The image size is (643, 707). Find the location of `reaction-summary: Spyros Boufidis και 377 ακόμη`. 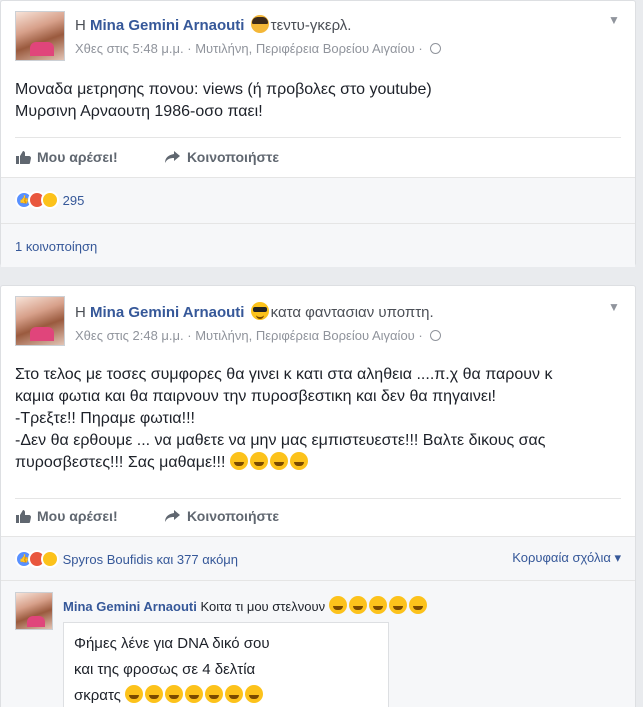

reaction-summary: Spyros Boufidis και 377 ακόμη is located at coordinates (126, 559).